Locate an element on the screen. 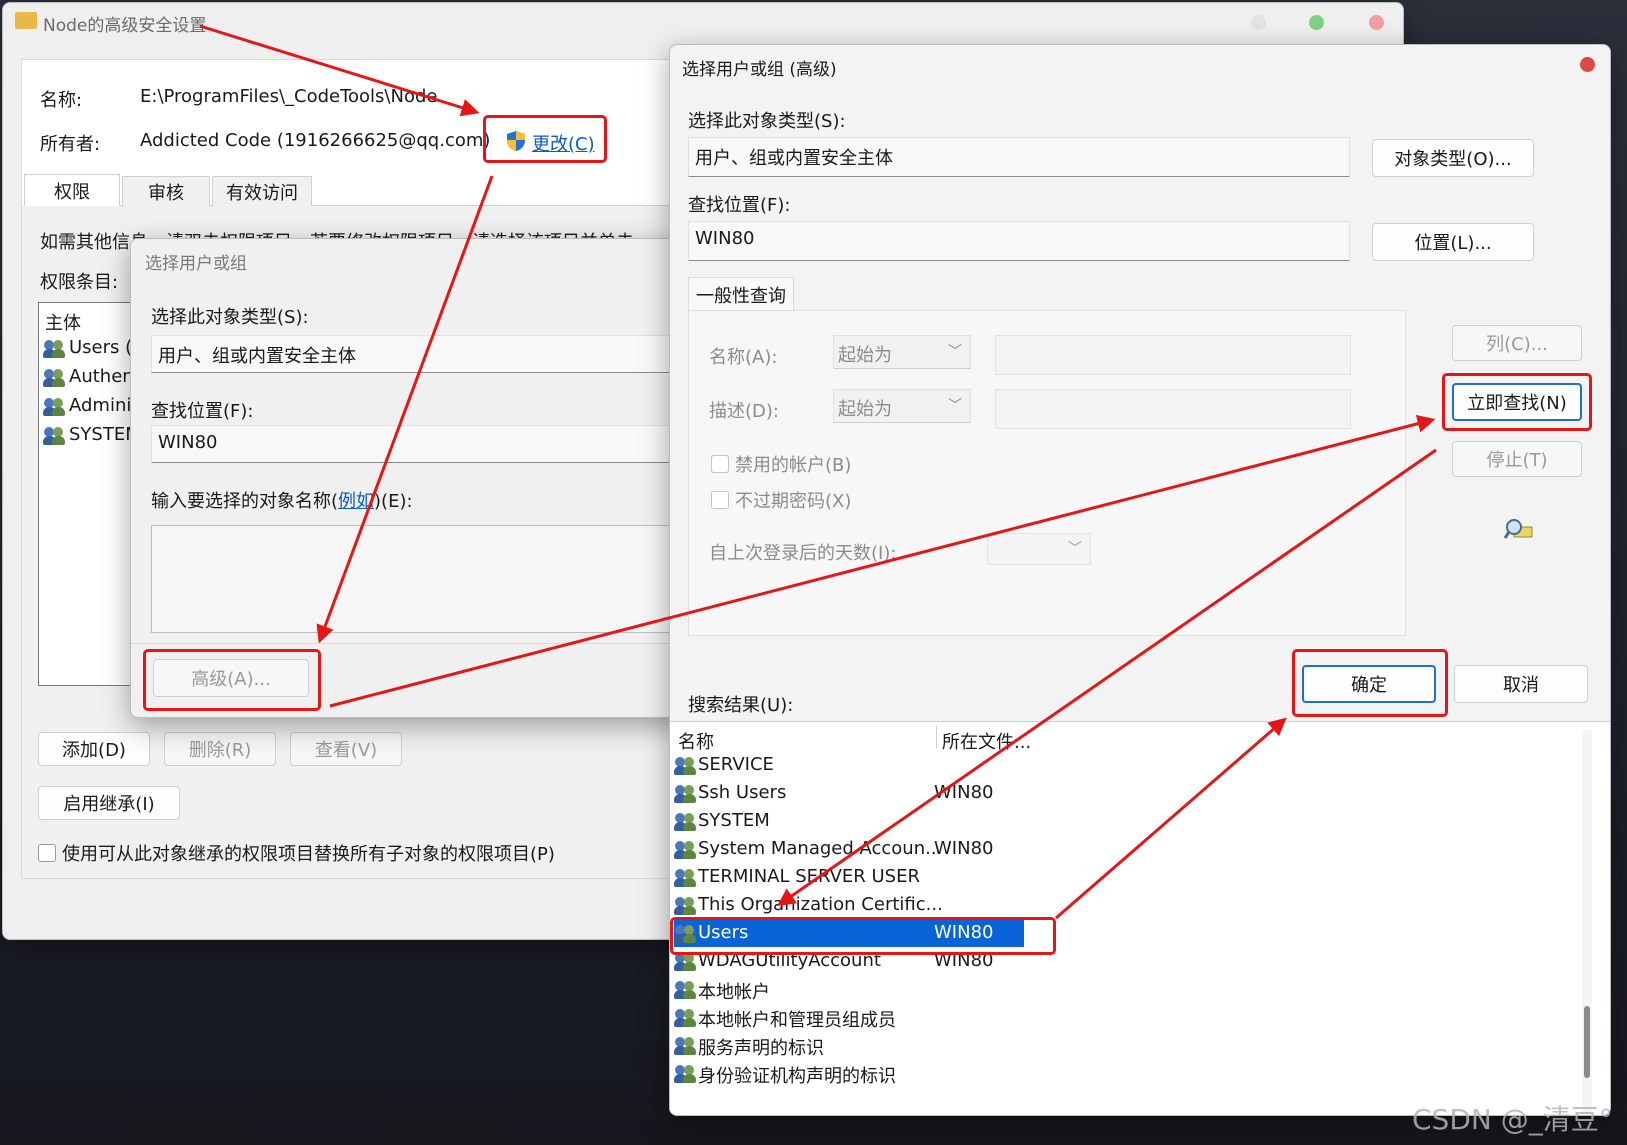  arrow-title-to-change is located at coordinates (339, 70).